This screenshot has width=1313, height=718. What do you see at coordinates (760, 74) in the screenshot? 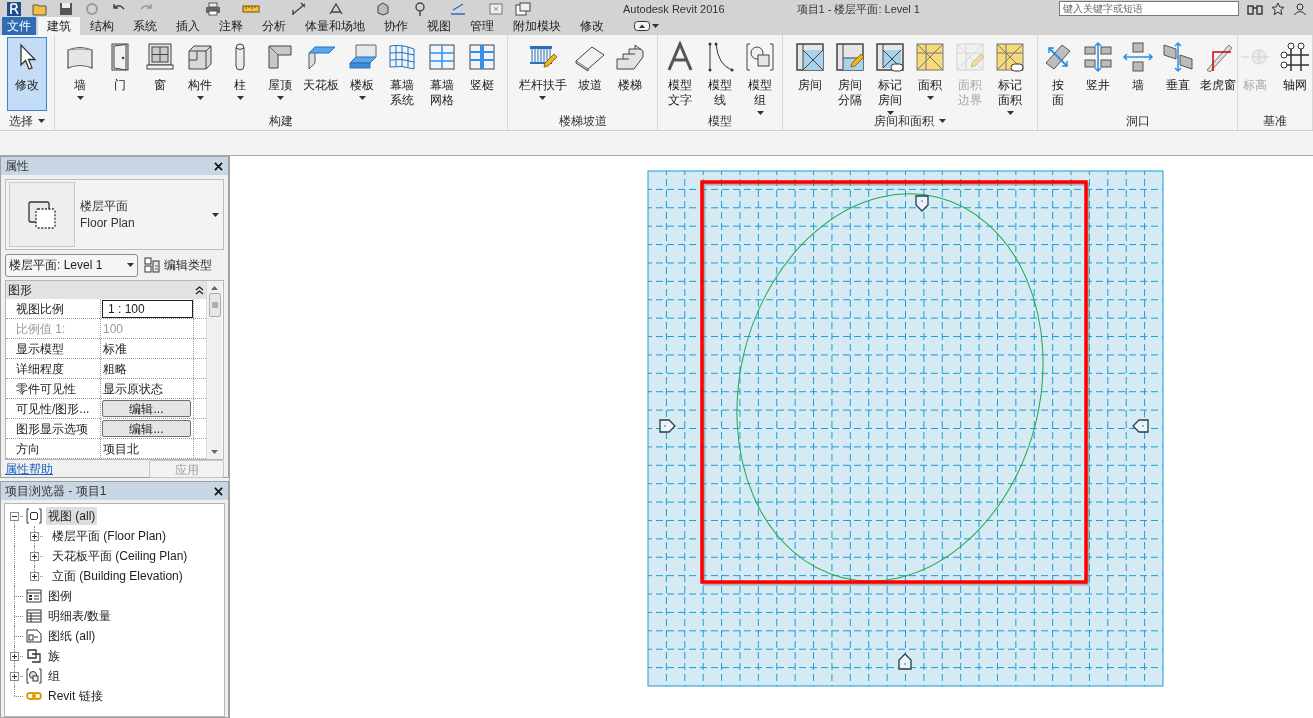
I see `ribbon-button: 模型组` at bounding box center [760, 74].